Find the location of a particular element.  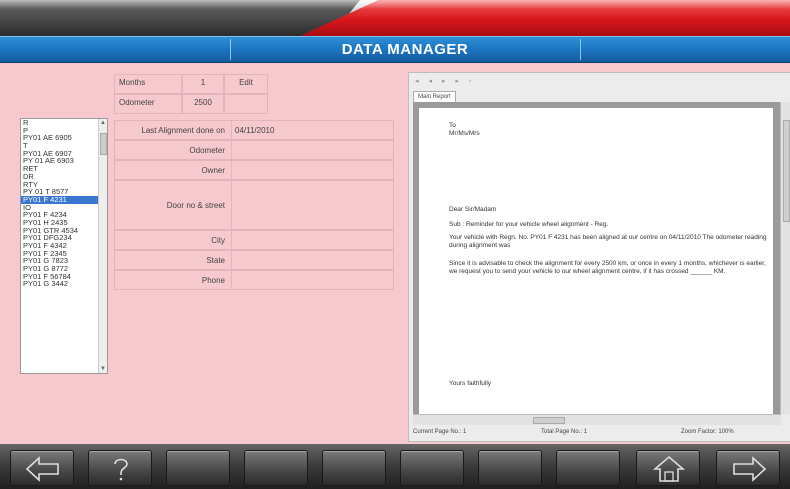

help-button is located at coordinates (120, 468).